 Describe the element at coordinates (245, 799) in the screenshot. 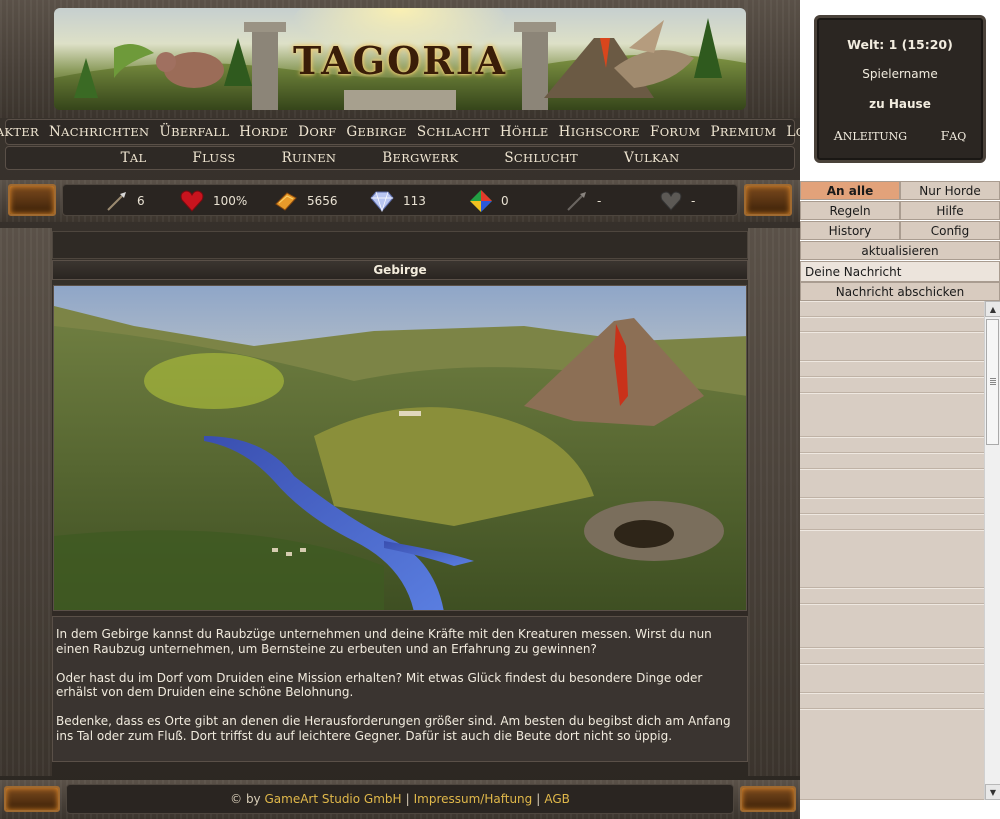

I see `copyright-text: © by` at that location.